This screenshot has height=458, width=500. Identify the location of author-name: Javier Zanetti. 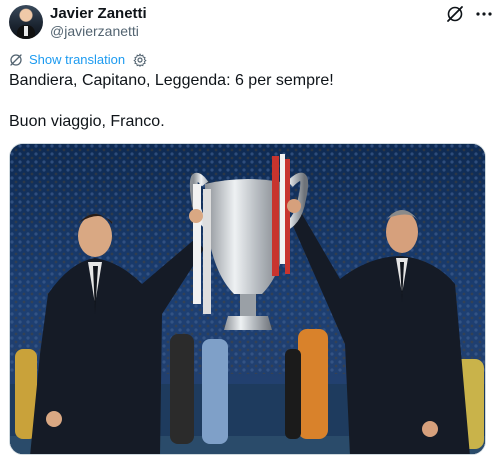
(98, 13).